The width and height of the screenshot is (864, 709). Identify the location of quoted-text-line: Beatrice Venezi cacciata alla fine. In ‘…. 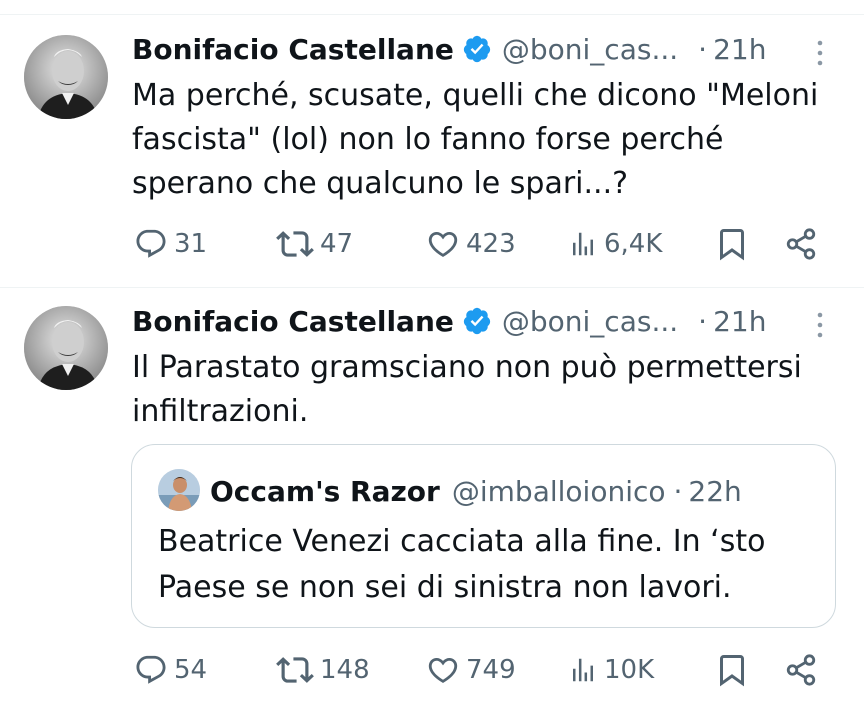
(462, 541).